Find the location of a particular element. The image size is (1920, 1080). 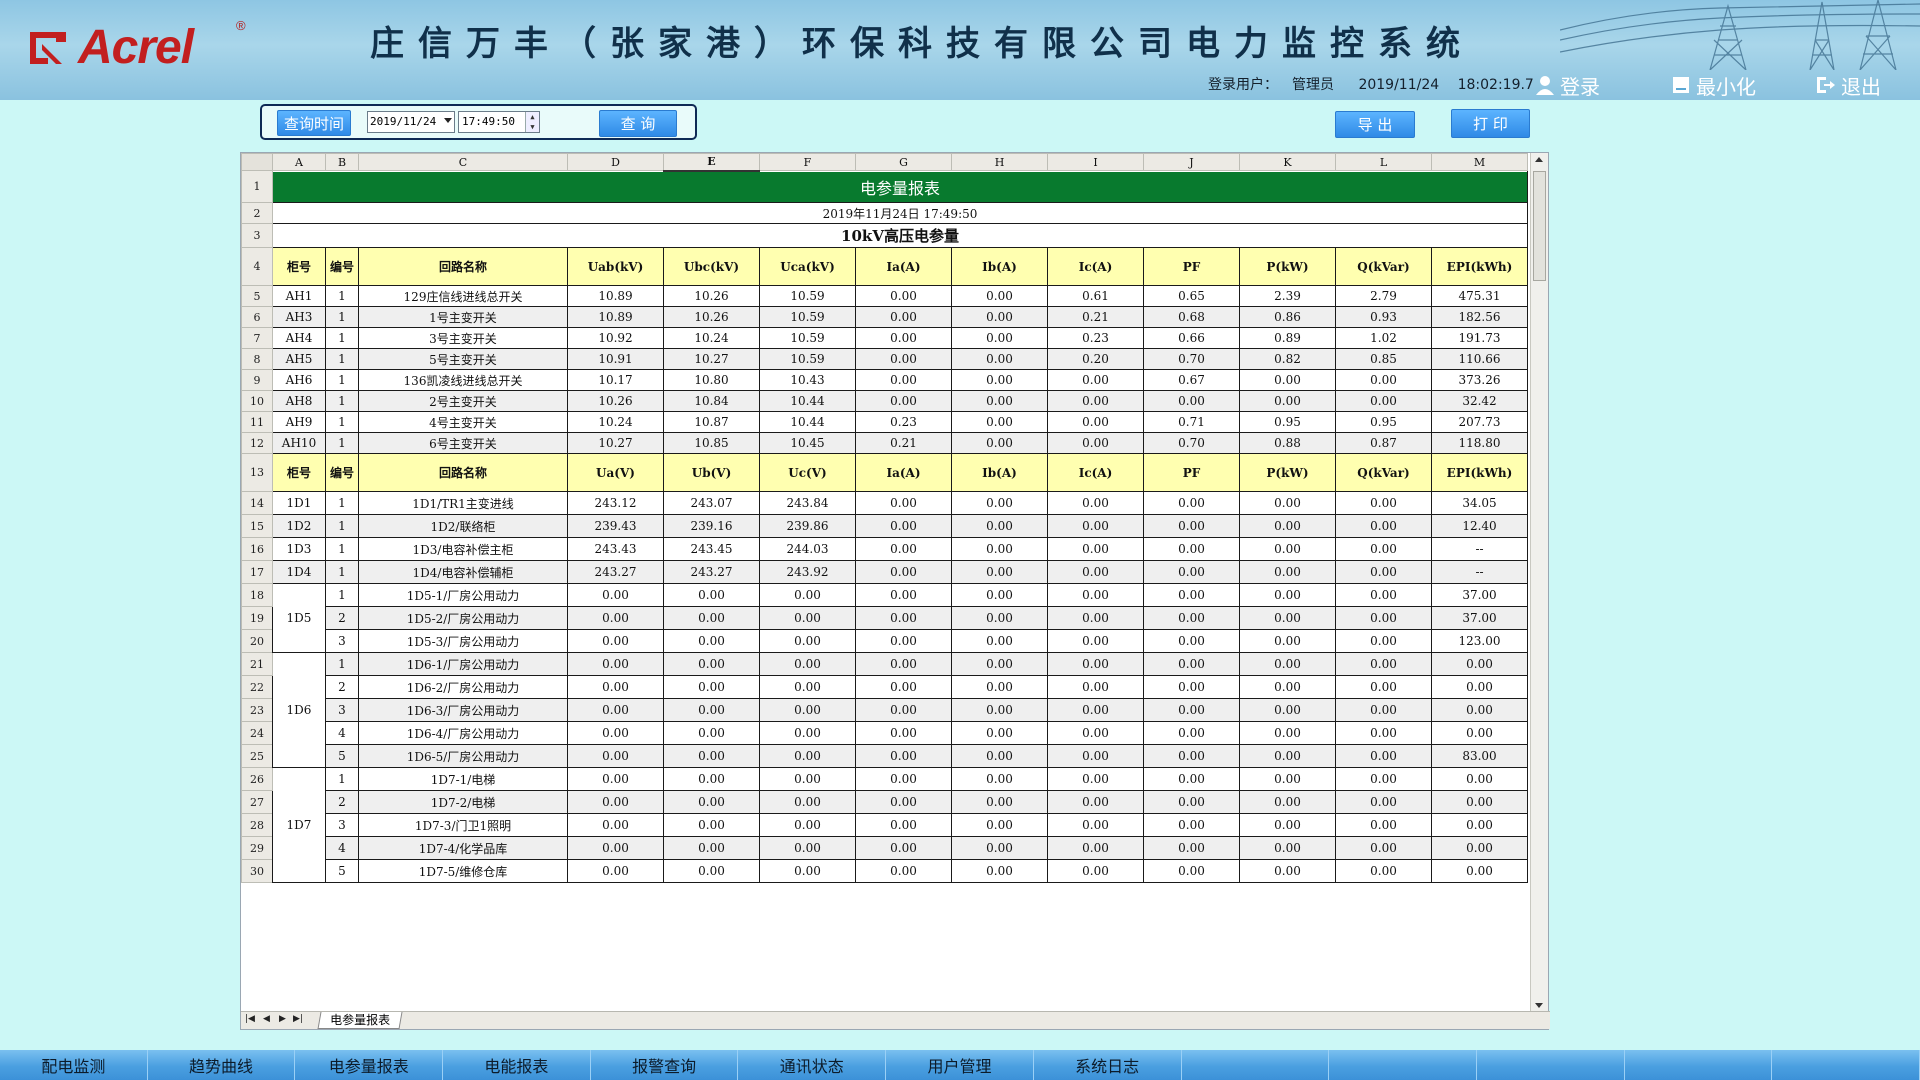

spinner-control: ▲ ▼ is located at coordinates (532, 122).